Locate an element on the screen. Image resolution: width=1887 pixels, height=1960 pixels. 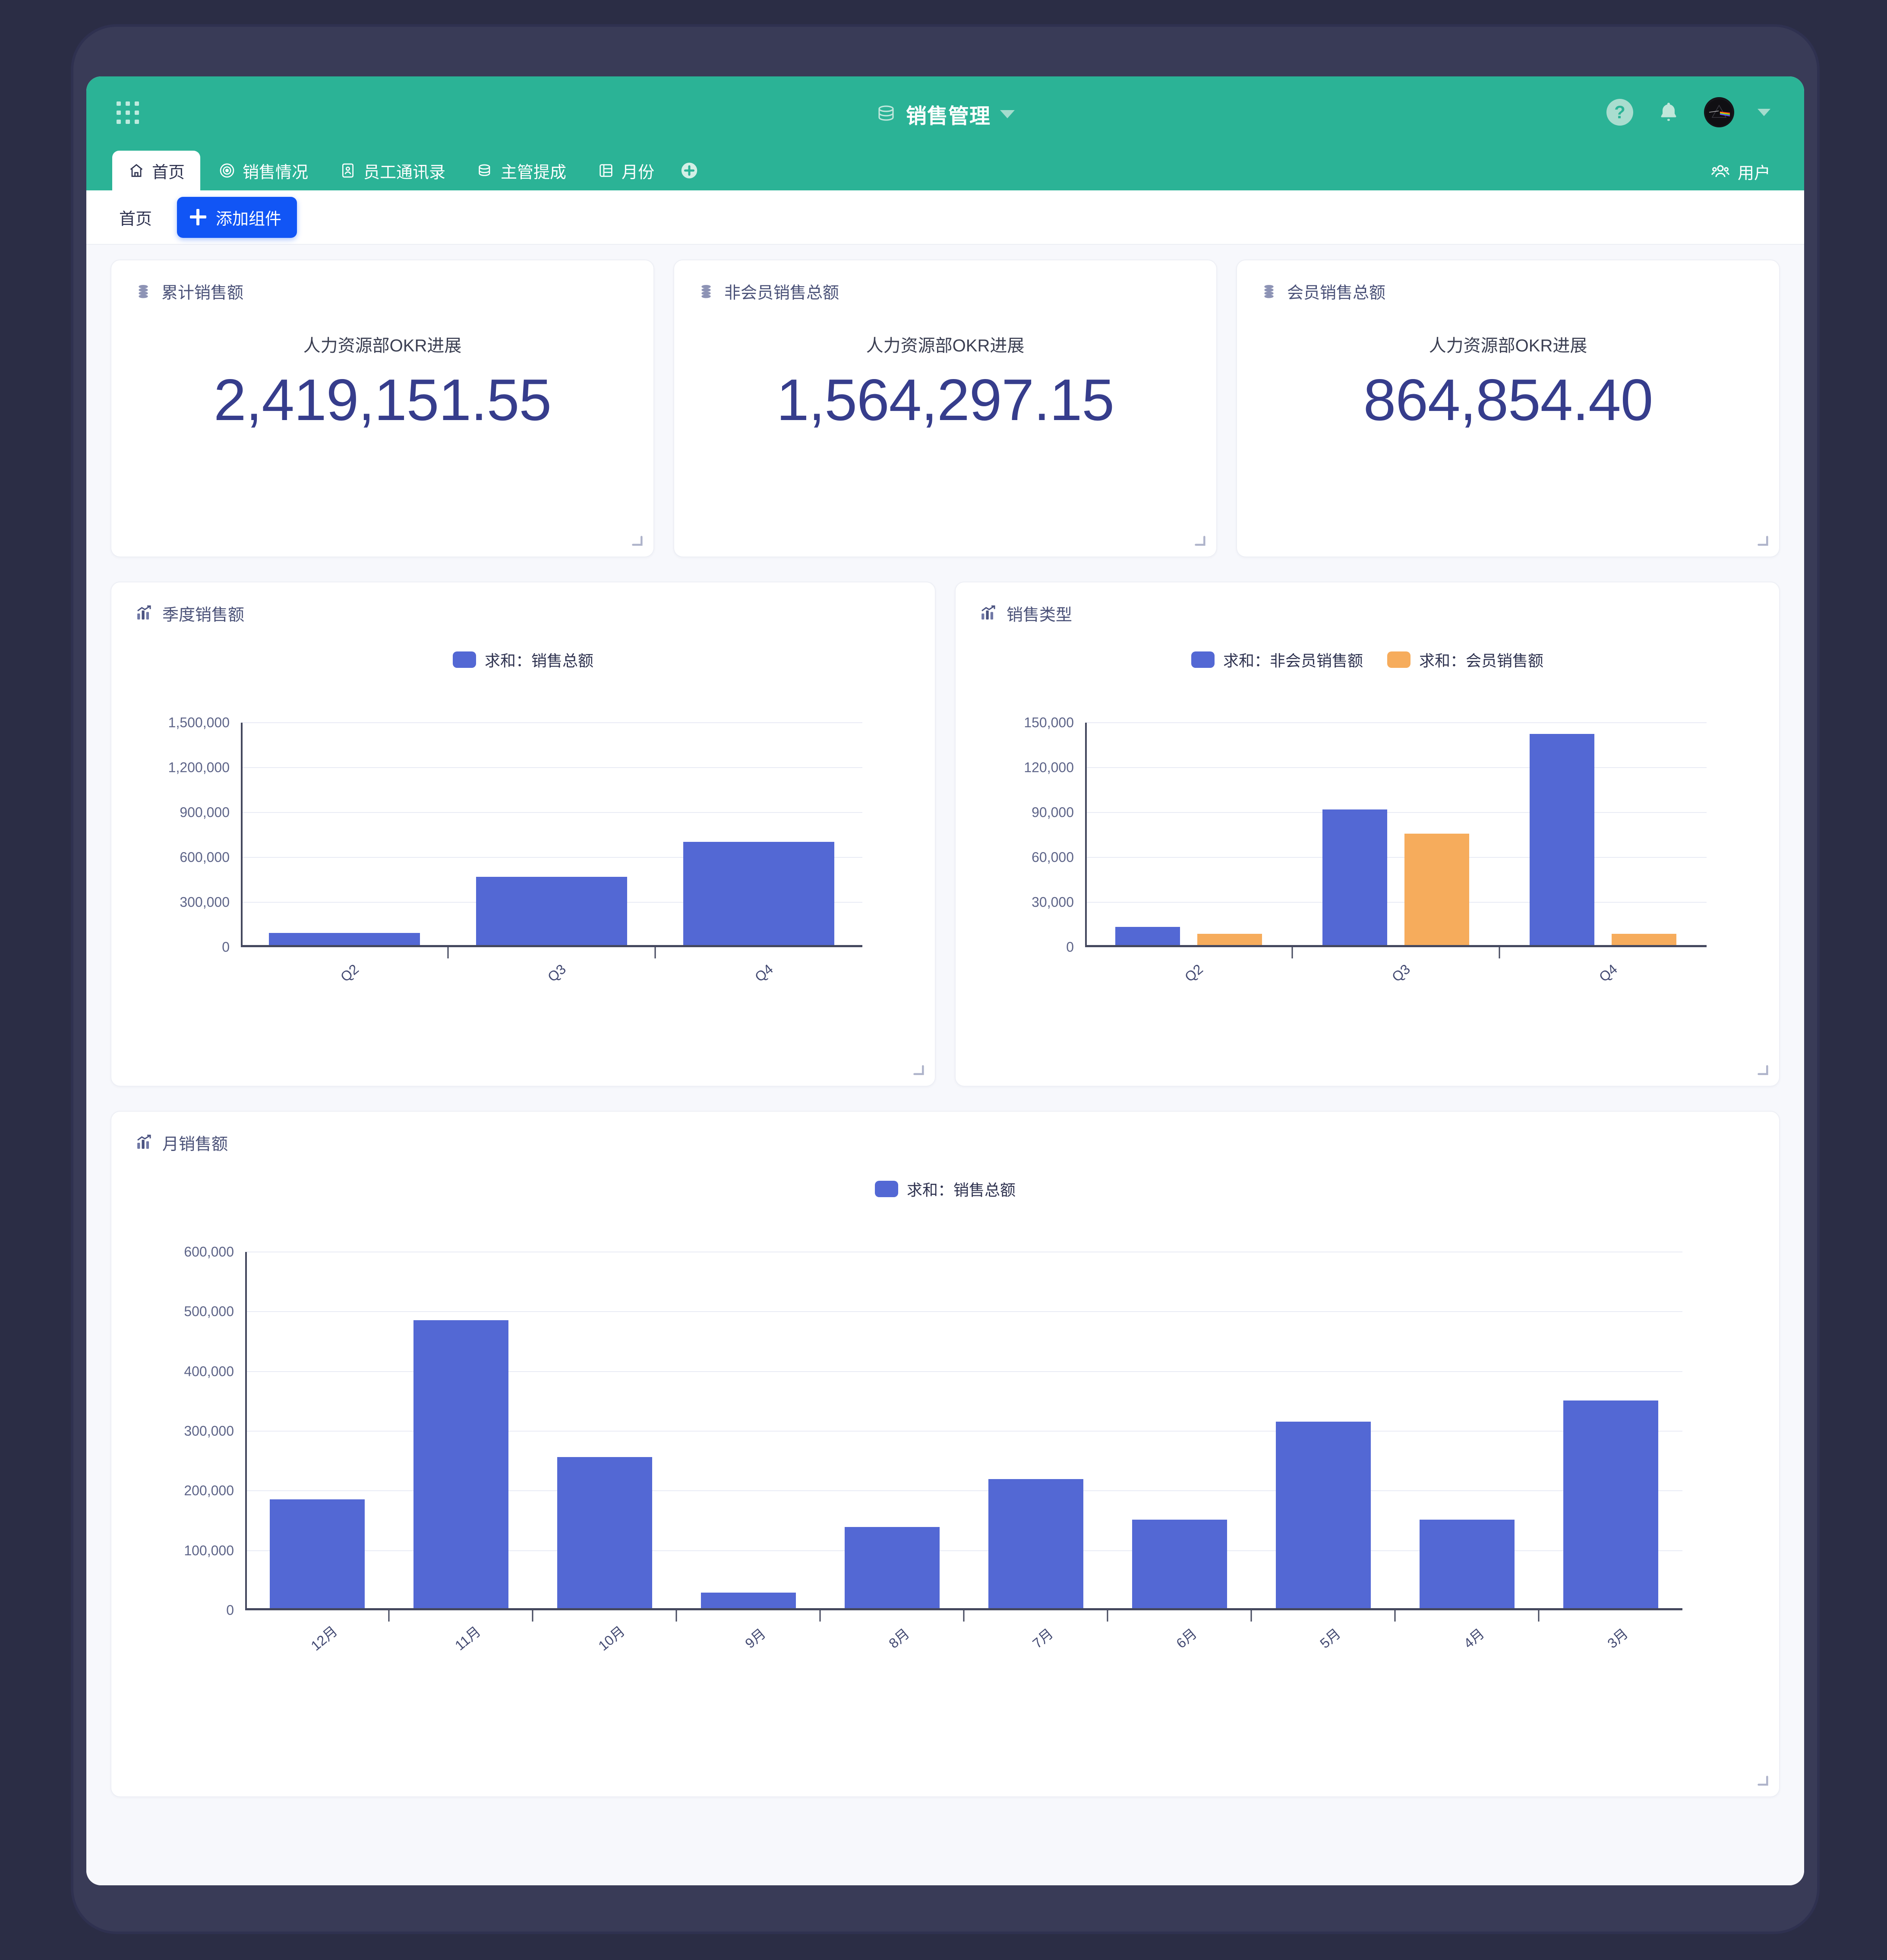
add-tab-button is located at coordinates (689, 171).